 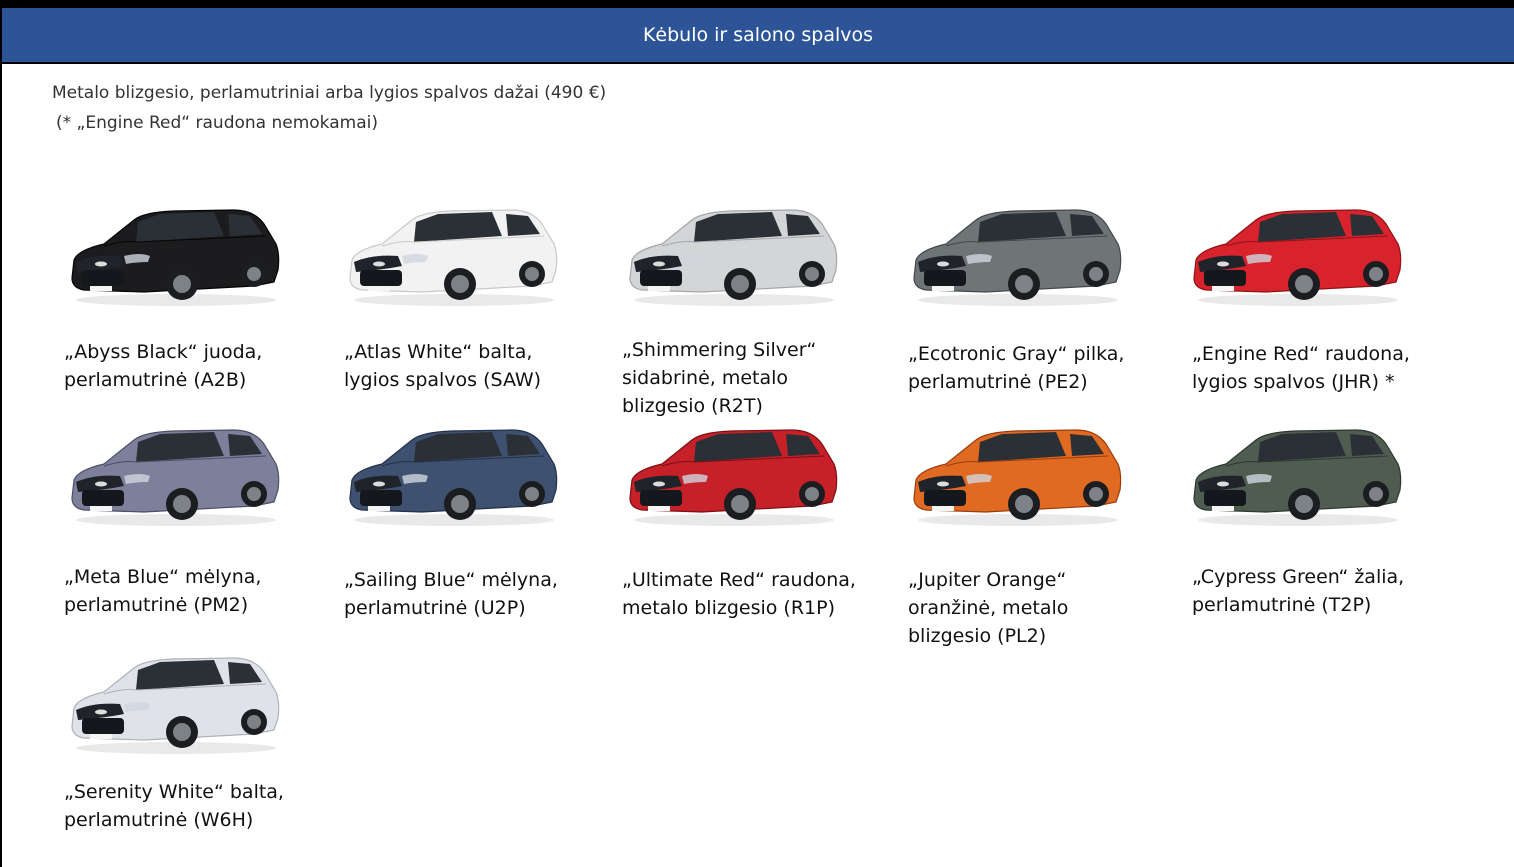 What do you see at coordinates (163, 577) in the screenshot?
I see `color-label-line1: „Meta Blue“ mėlyna,` at bounding box center [163, 577].